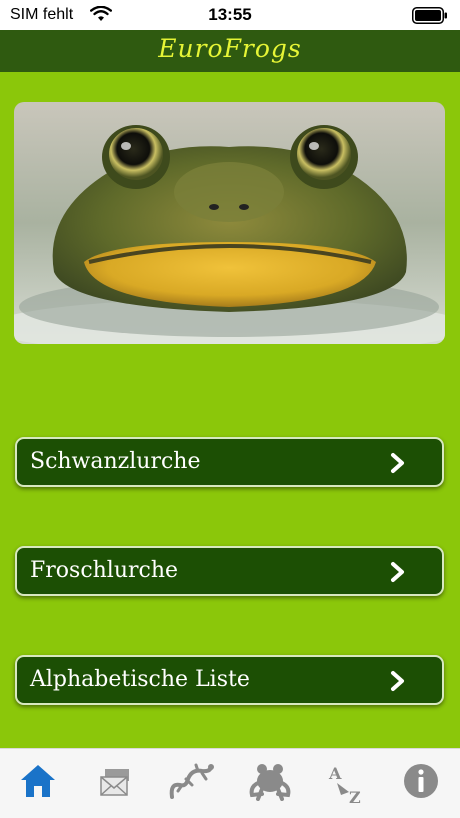 The image size is (460, 818). I want to click on frog-icon, so click(270, 782).